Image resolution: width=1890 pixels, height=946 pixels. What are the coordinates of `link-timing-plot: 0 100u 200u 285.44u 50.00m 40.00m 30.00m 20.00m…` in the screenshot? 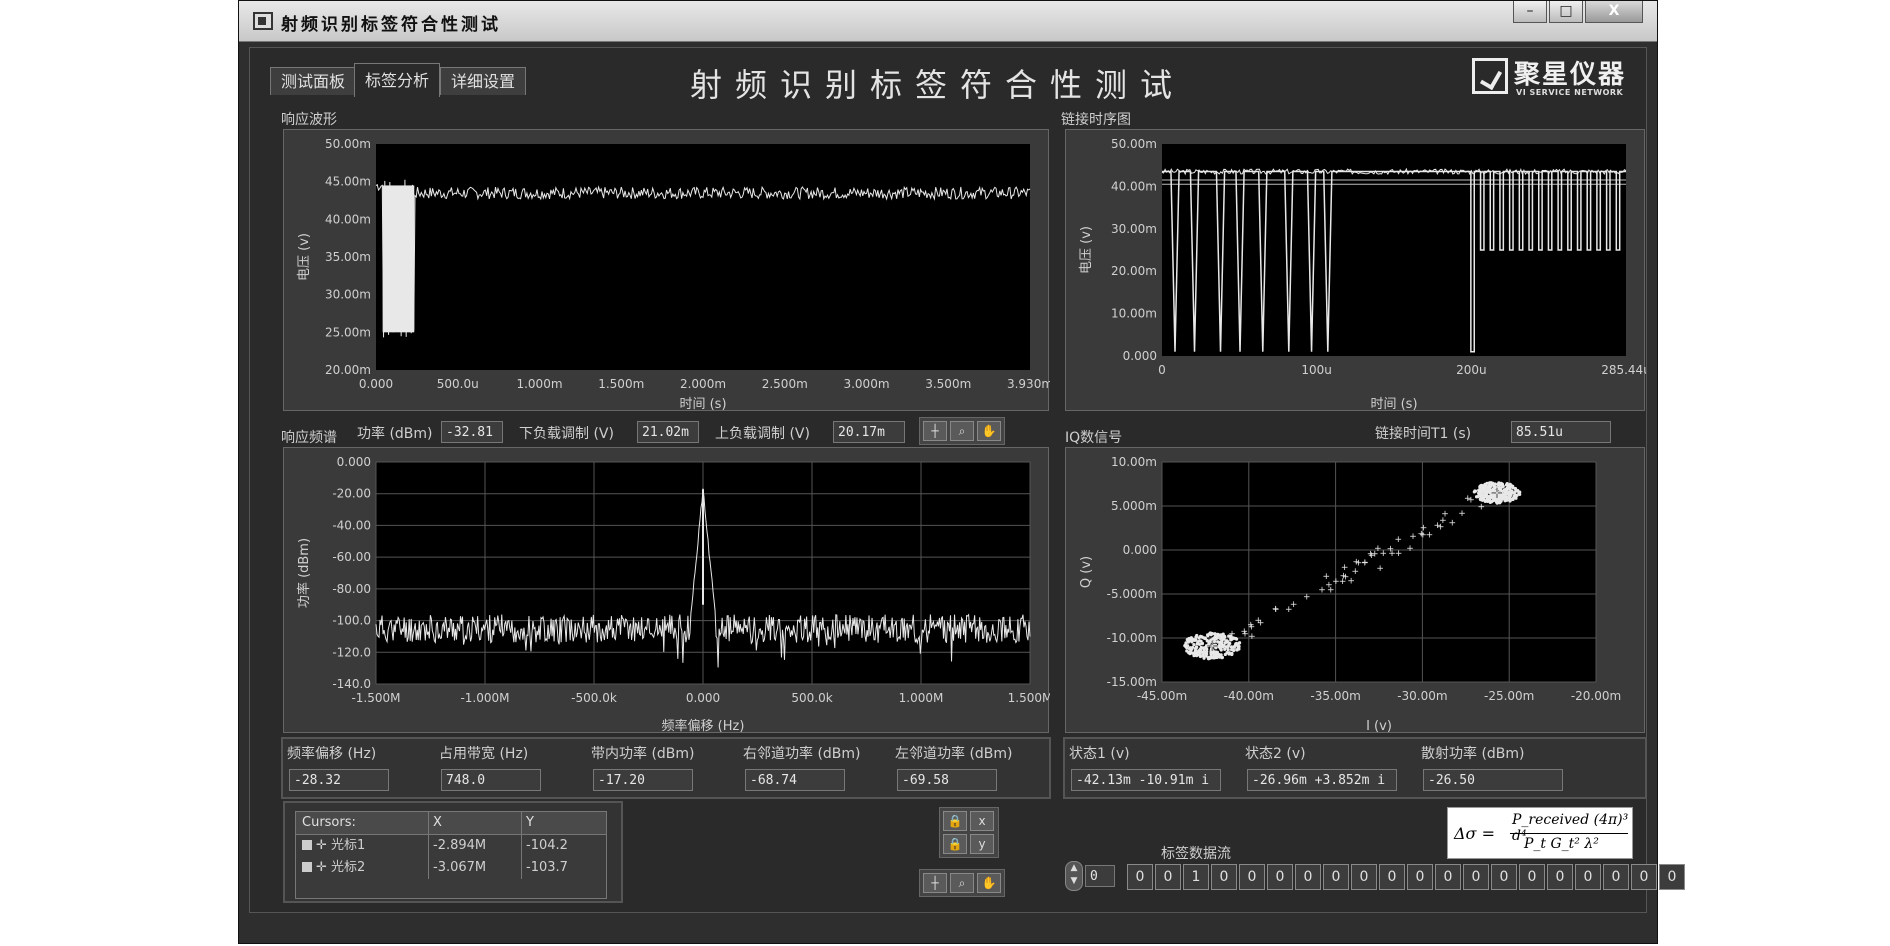 It's located at (1358, 271).